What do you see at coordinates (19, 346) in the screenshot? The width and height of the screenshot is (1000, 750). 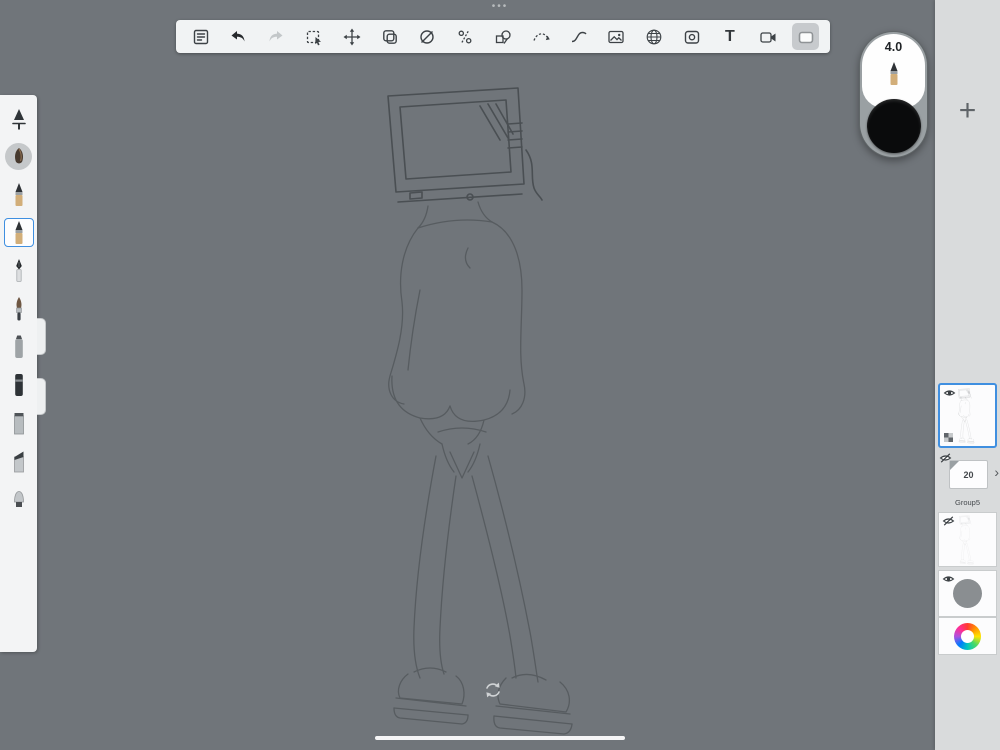 I see `brush-marker` at bounding box center [19, 346].